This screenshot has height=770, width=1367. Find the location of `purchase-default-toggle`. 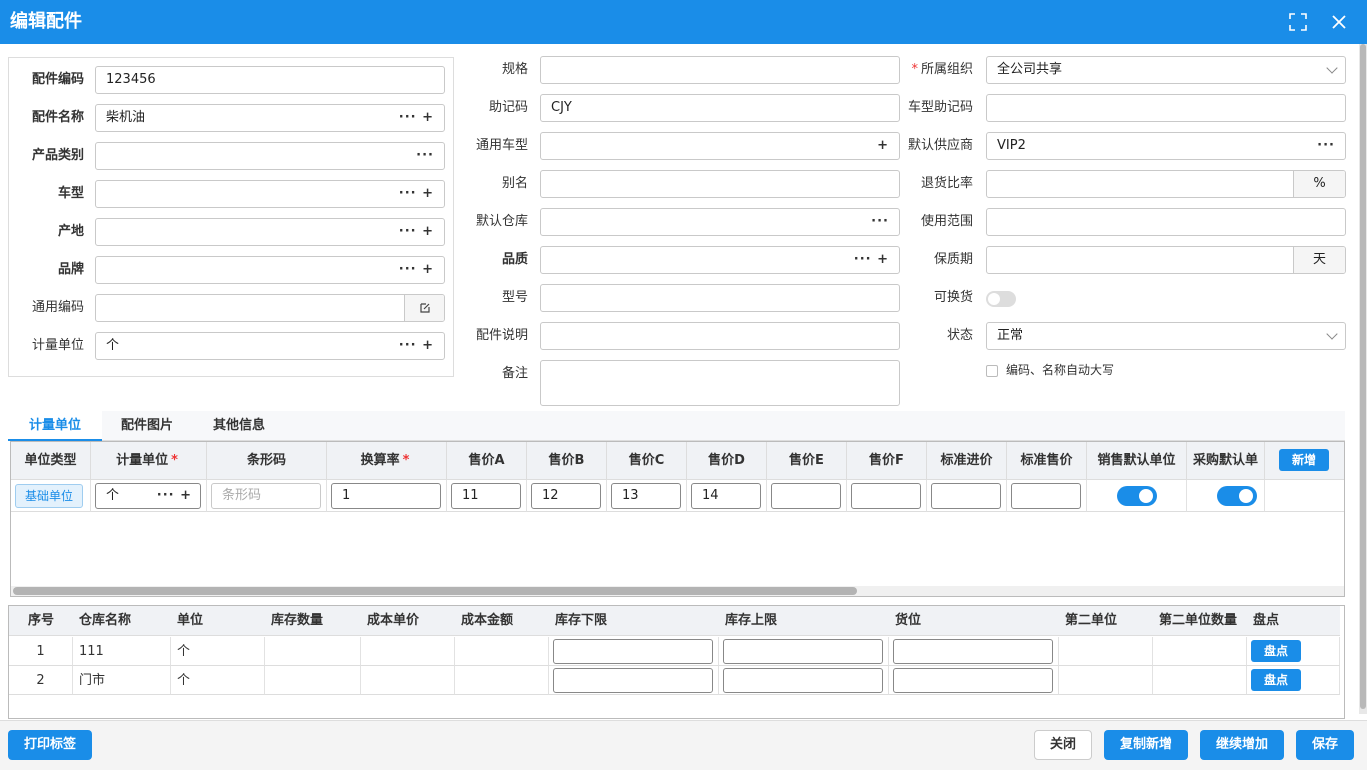

purchase-default-toggle is located at coordinates (1237, 496).